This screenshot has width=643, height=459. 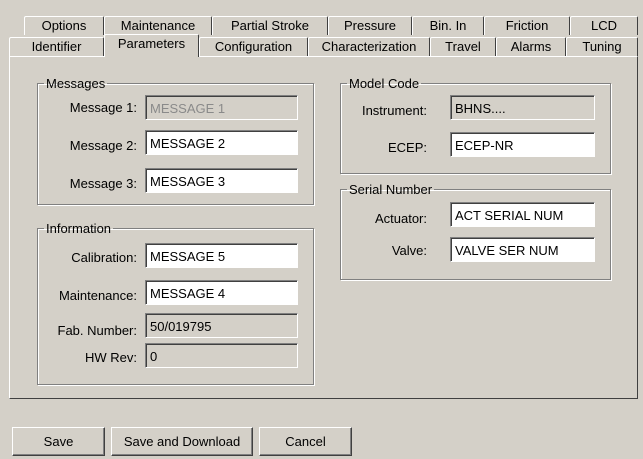 What do you see at coordinates (182, 441) in the screenshot?
I see `save-and-download-button: Save and Download` at bounding box center [182, 441].